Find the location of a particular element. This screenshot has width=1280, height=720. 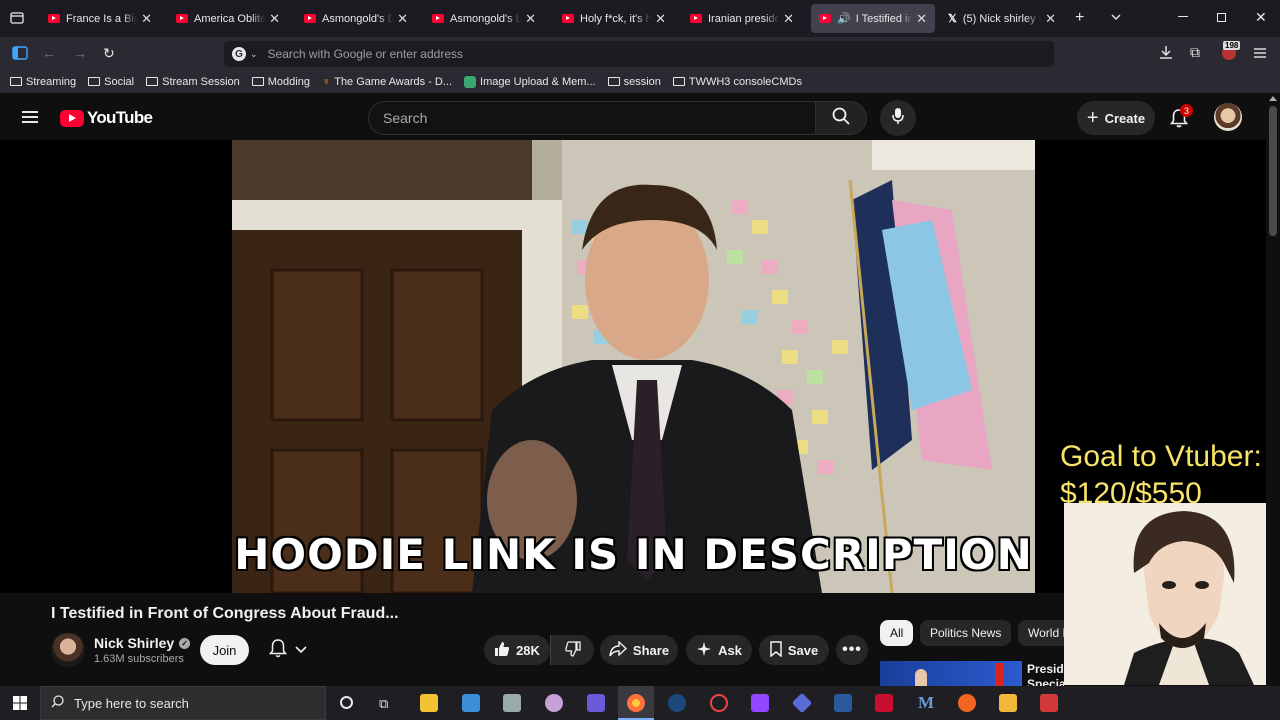

like-button: 28K is located at coordinates (517, 650).